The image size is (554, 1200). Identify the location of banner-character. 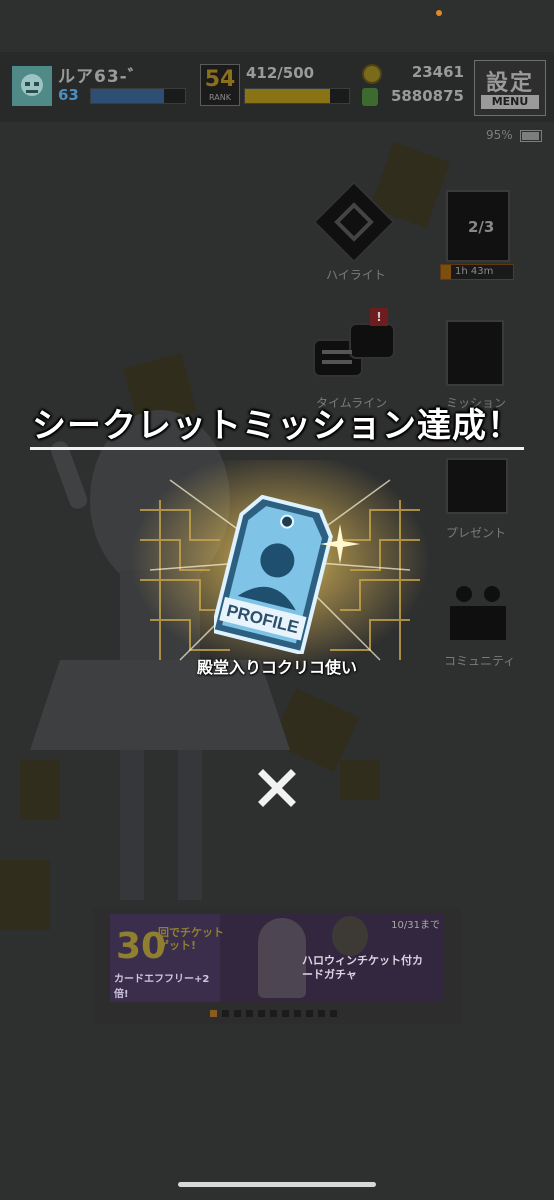
(282, 958).